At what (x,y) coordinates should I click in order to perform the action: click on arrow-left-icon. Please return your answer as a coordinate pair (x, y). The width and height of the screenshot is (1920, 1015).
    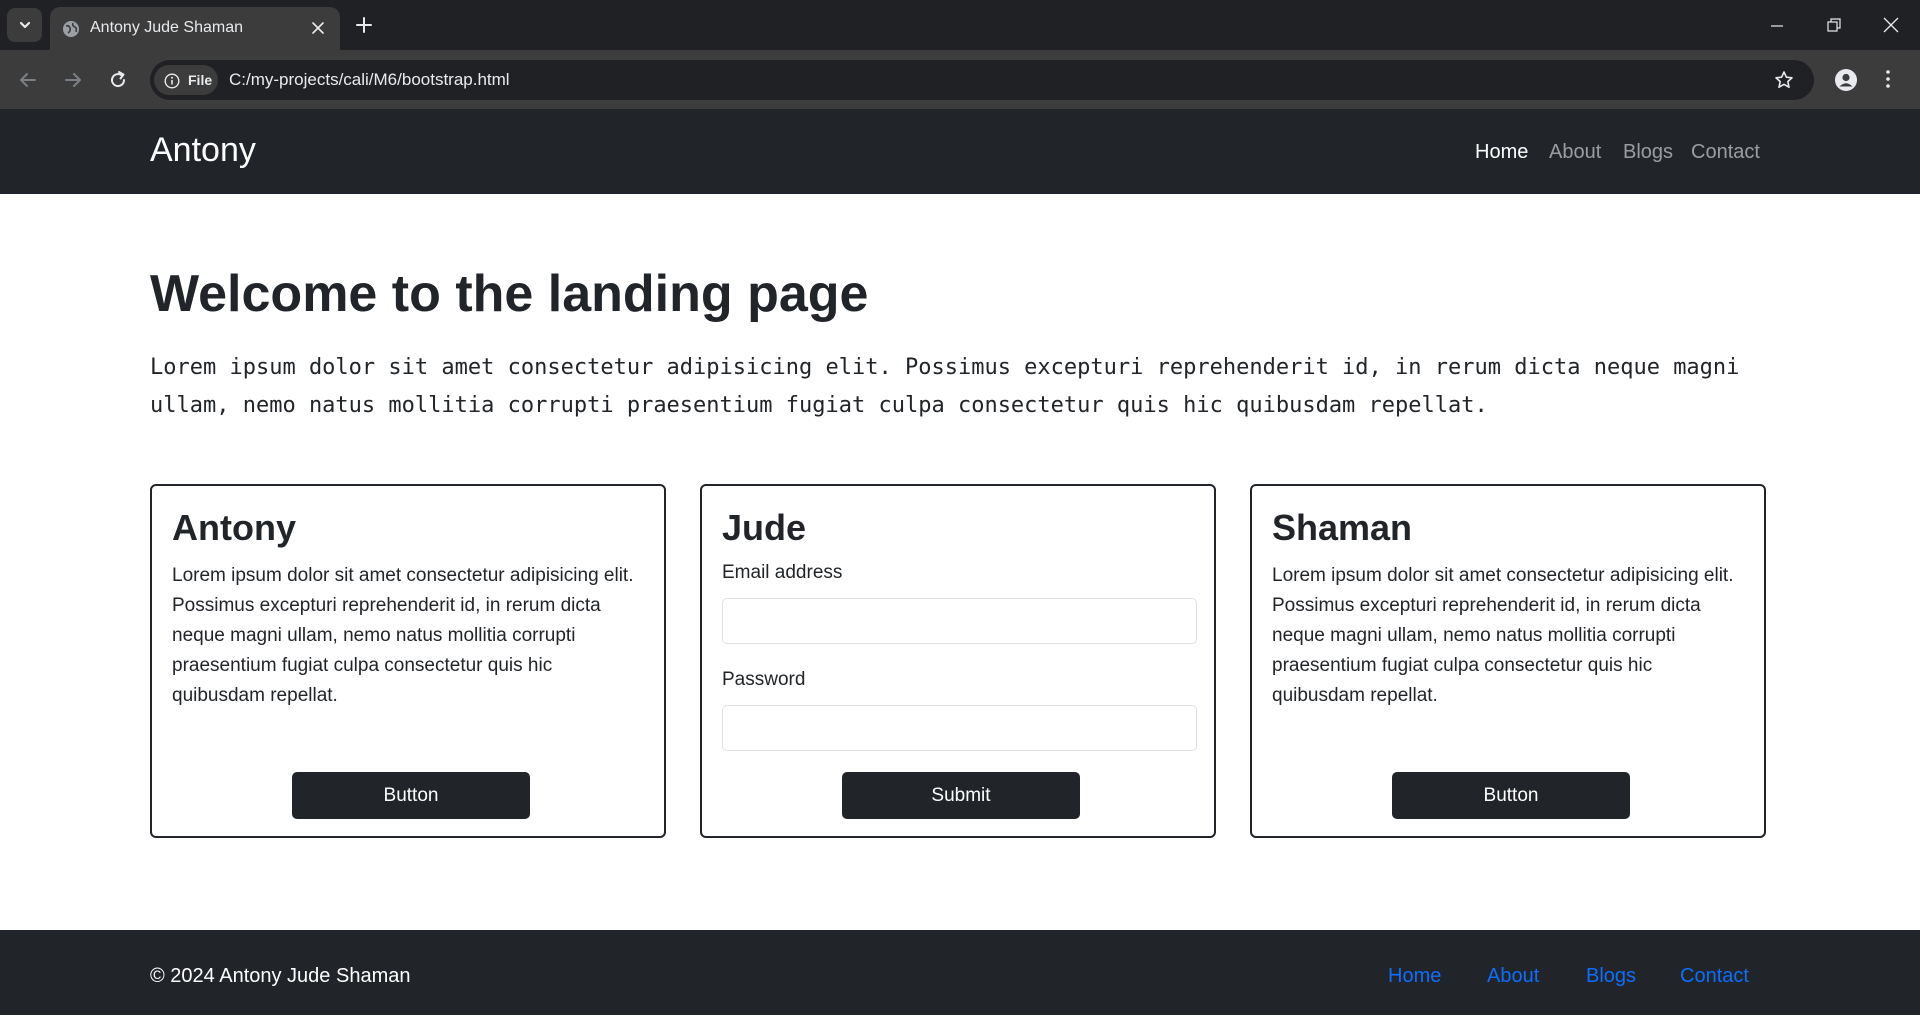
    Looking at the image, I should click on (28, 80).